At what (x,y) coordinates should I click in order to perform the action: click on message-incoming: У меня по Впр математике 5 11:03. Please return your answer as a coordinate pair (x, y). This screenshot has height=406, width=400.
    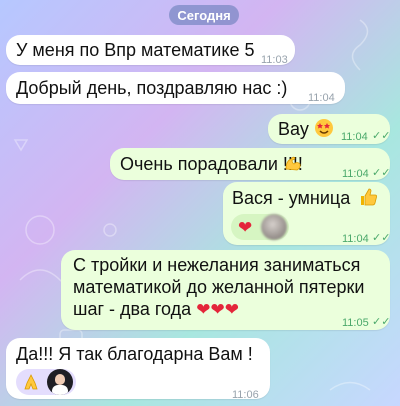
    Looking at the image, I should click on (150, 50).